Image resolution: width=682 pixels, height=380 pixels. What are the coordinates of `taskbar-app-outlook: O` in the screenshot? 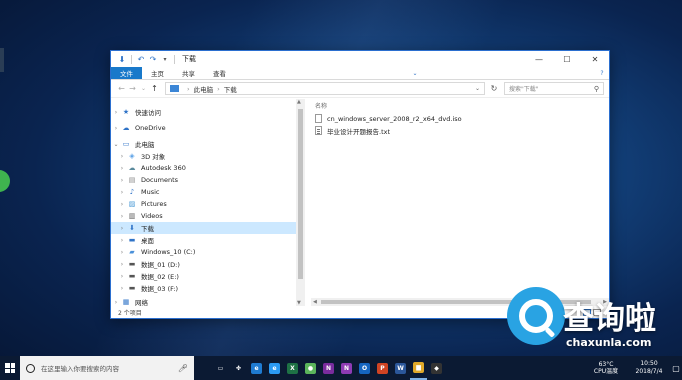 It's located at (364, 368).